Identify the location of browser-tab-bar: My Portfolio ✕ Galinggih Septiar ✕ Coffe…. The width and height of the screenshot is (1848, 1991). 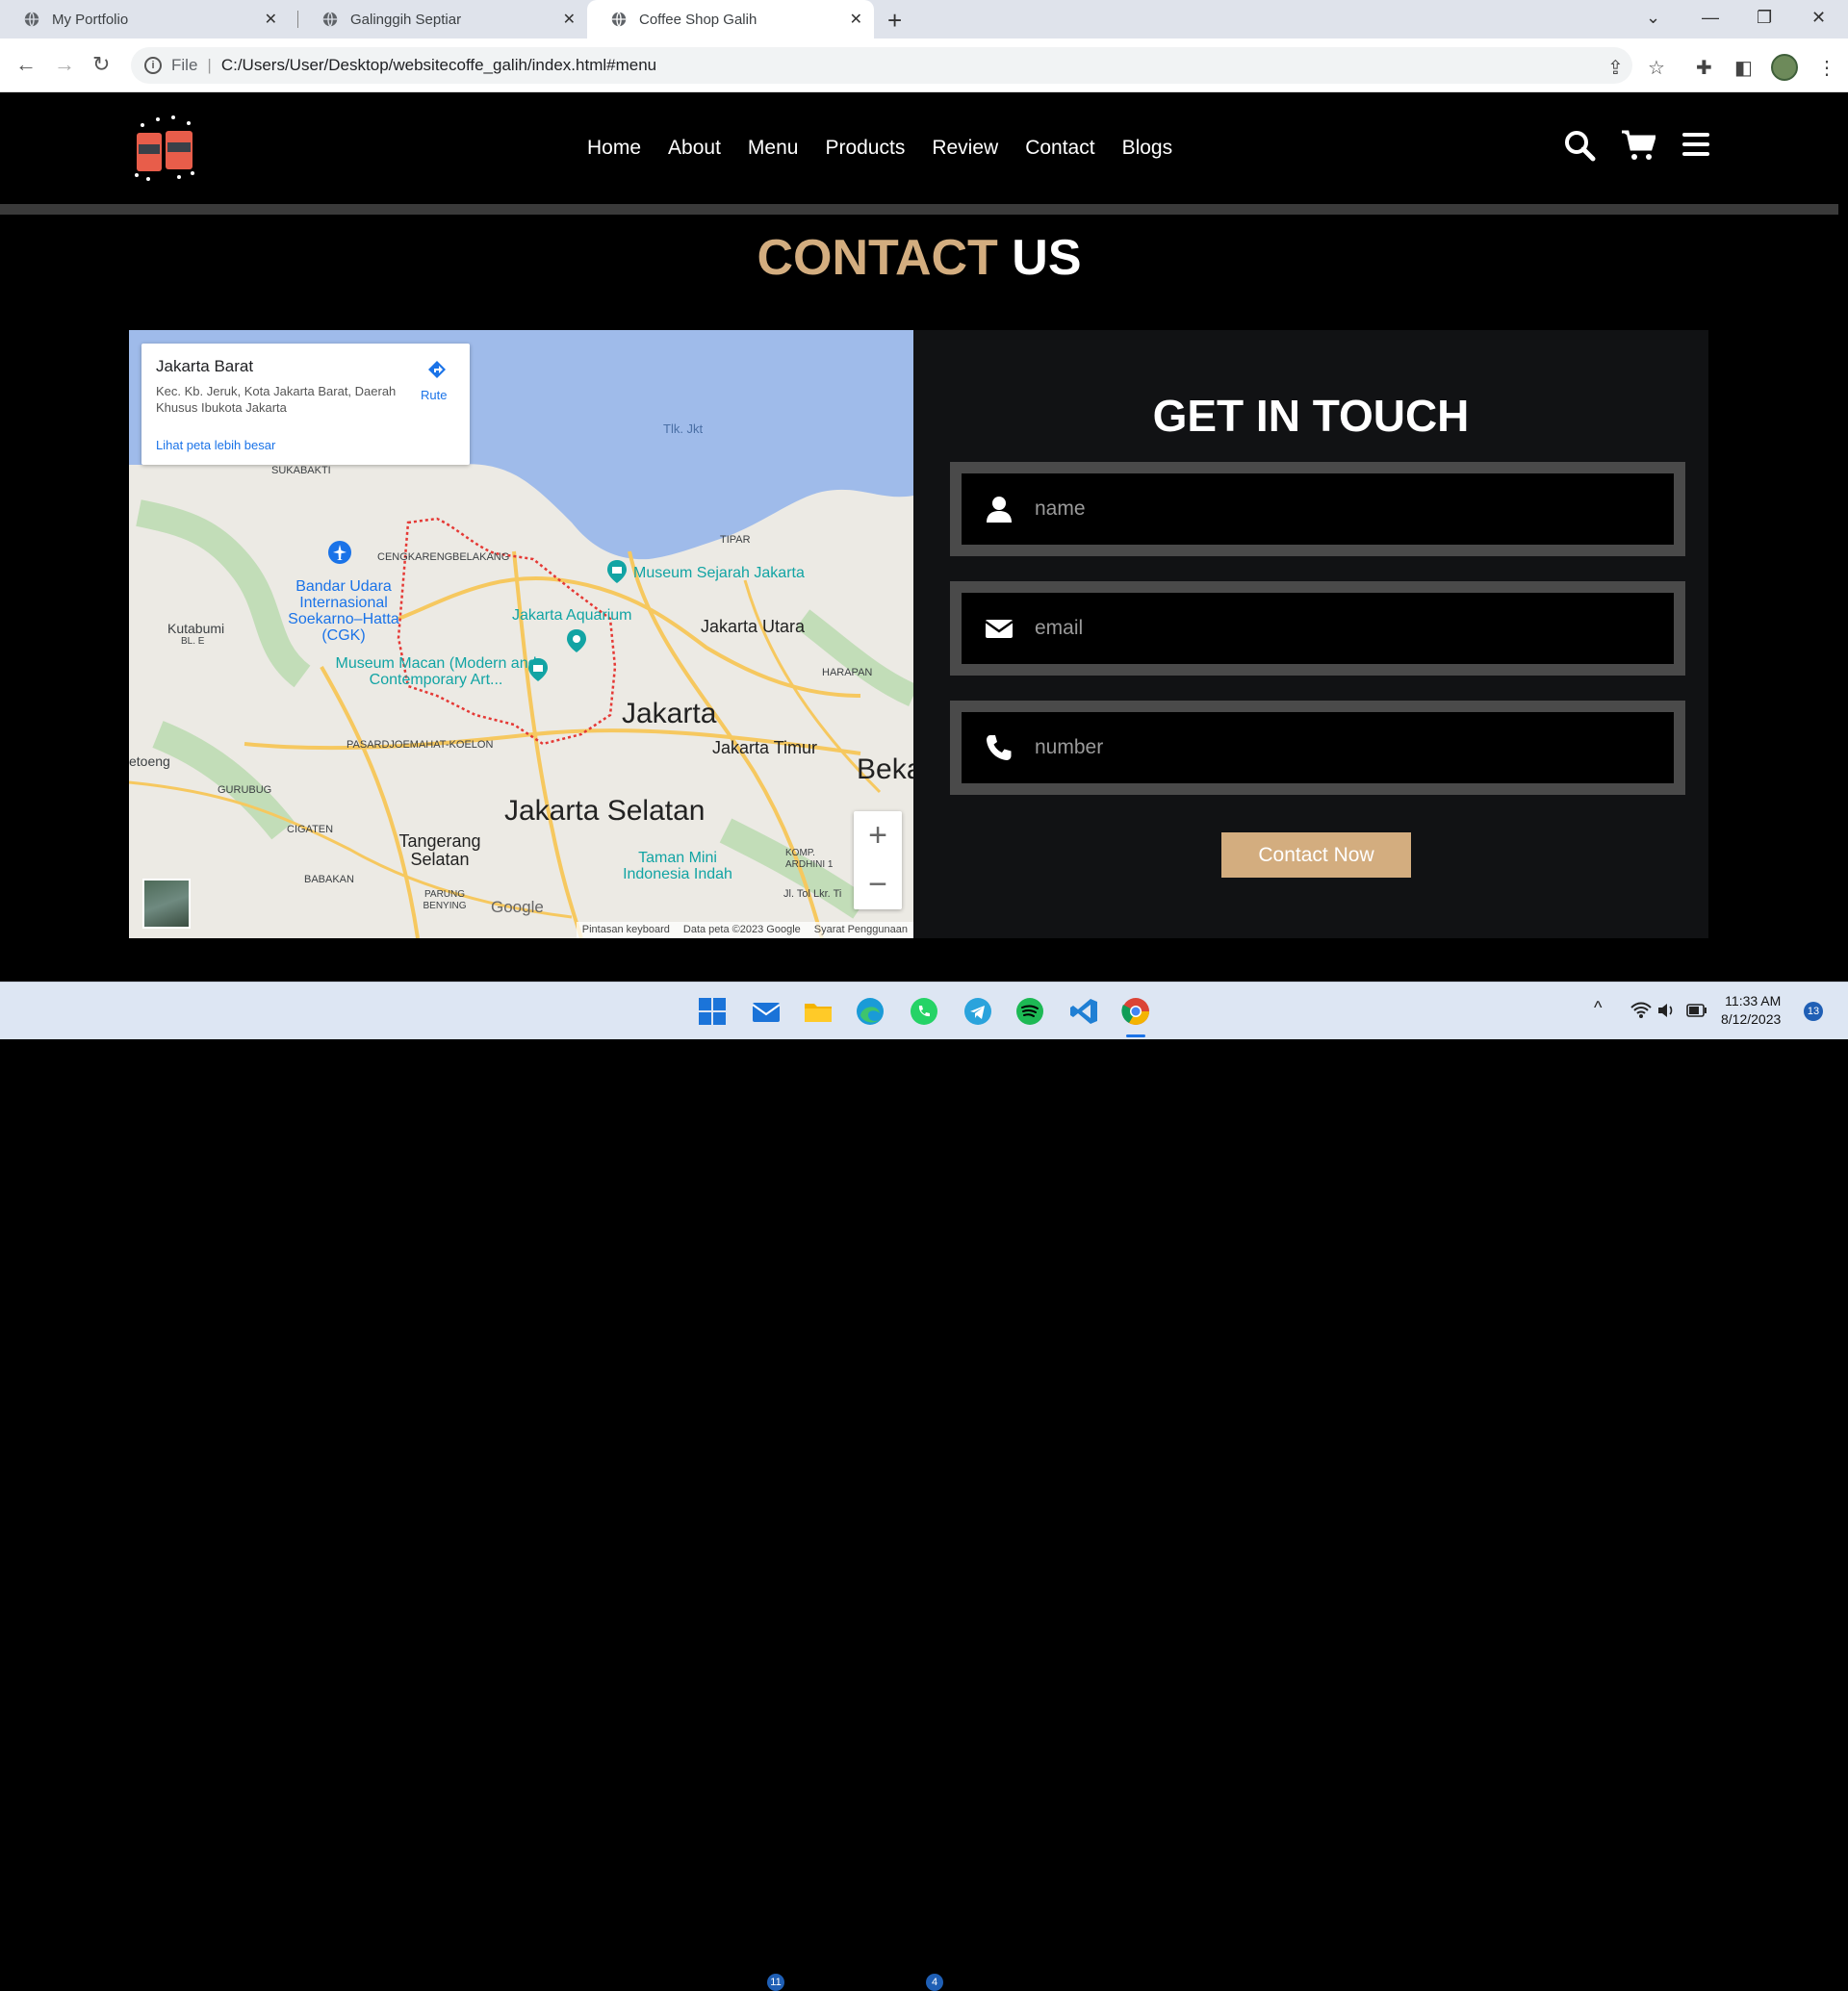
(924, 19).